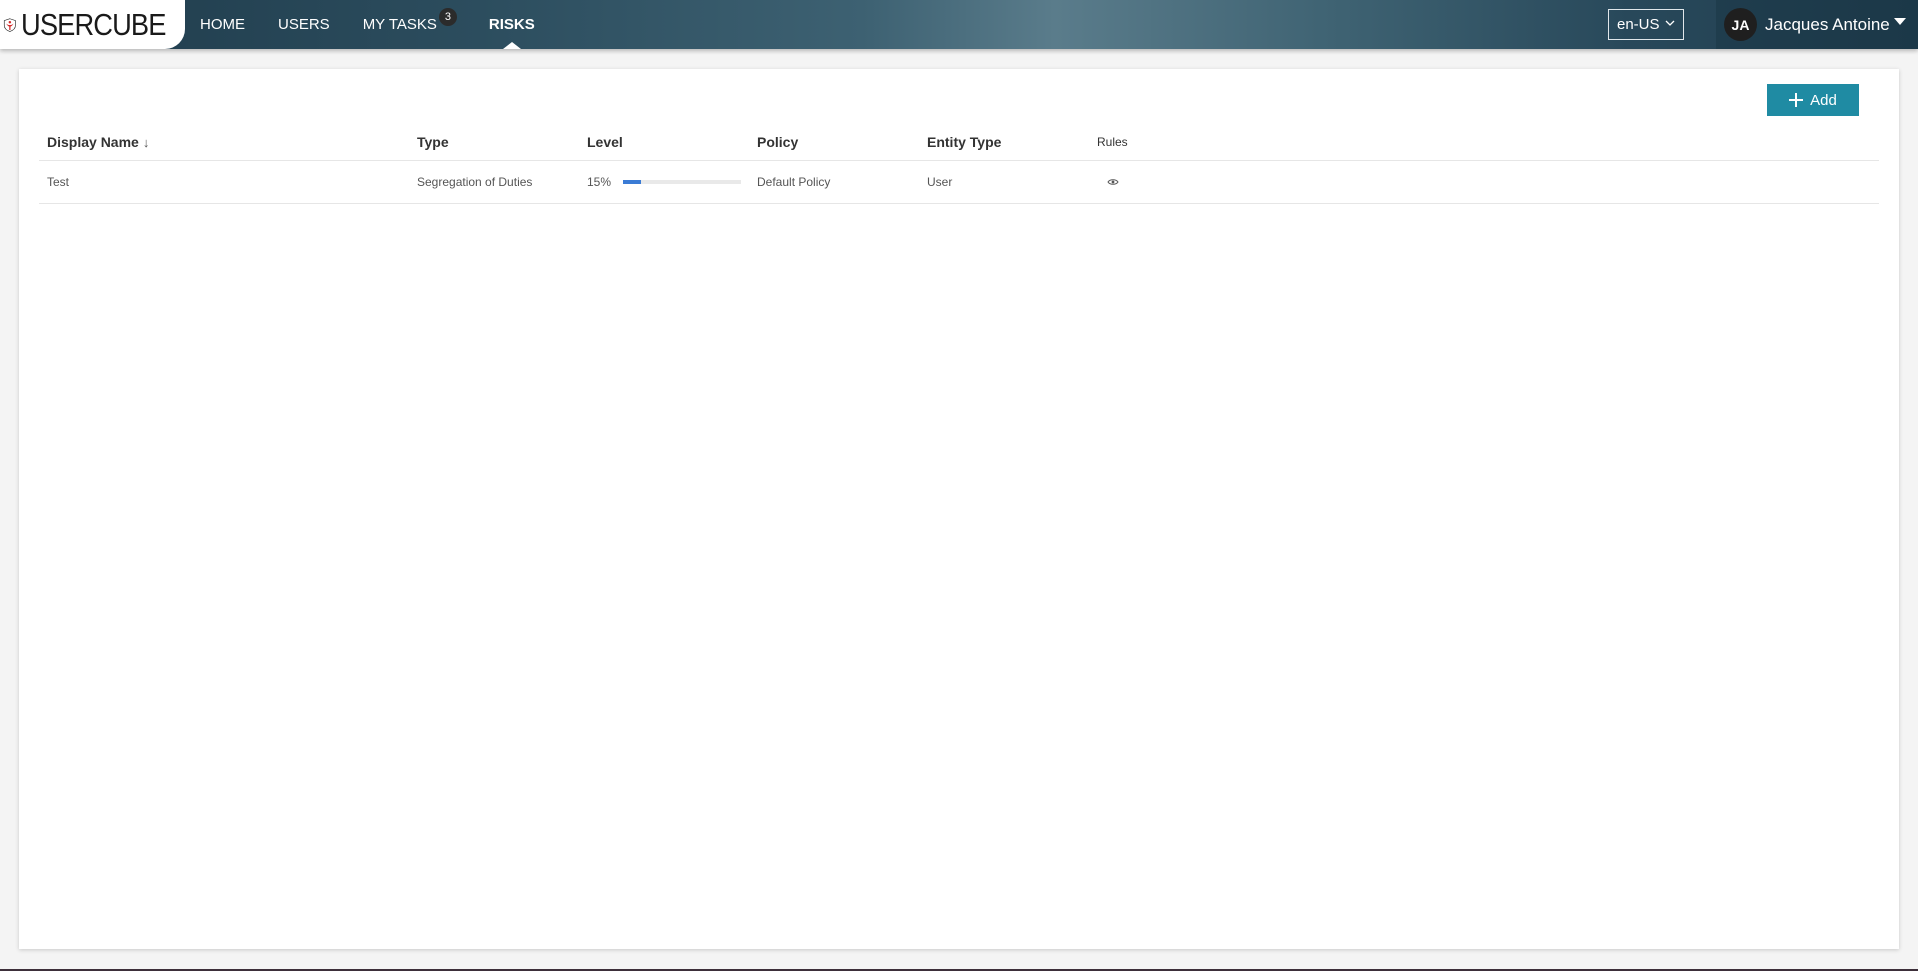 Image resolution: width=1918 pixels, height=971 pixels. I want to click on column-header-level: Level, so click(664, 142).